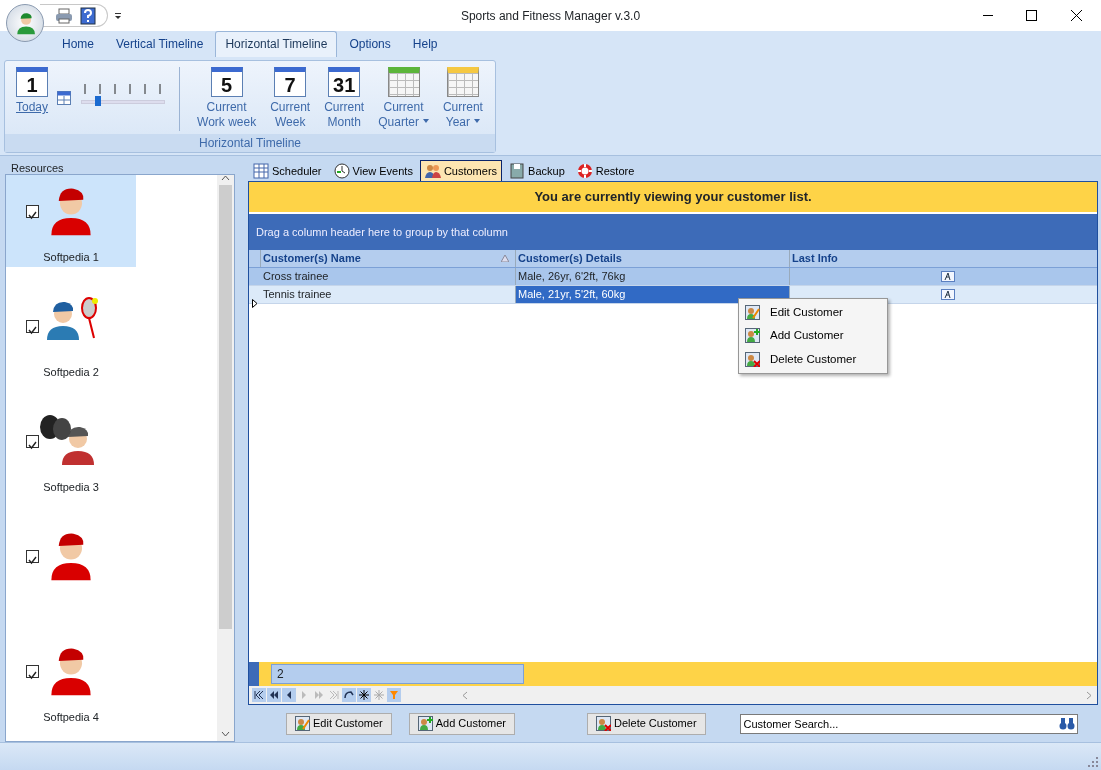 Image resolution: width=1101 pixels, height=770 pixels. Describe the element at coordinates (225, 734) in the screenshot. I see `scroll-down-icon` at that location.